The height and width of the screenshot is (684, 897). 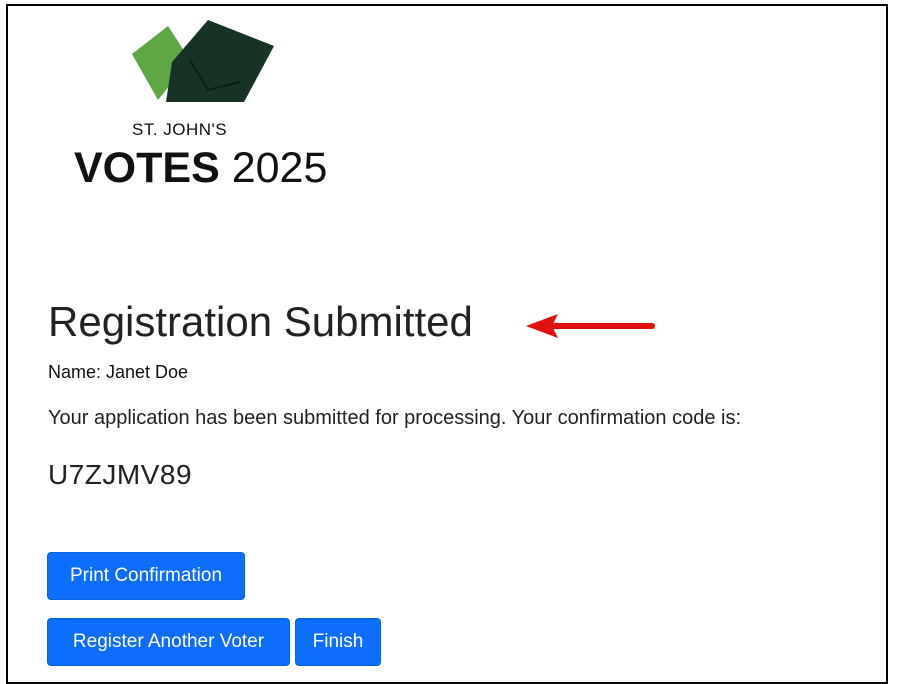 I want to click on print-confirmation-button: Print Confirmation, so click(x=146, y=576).